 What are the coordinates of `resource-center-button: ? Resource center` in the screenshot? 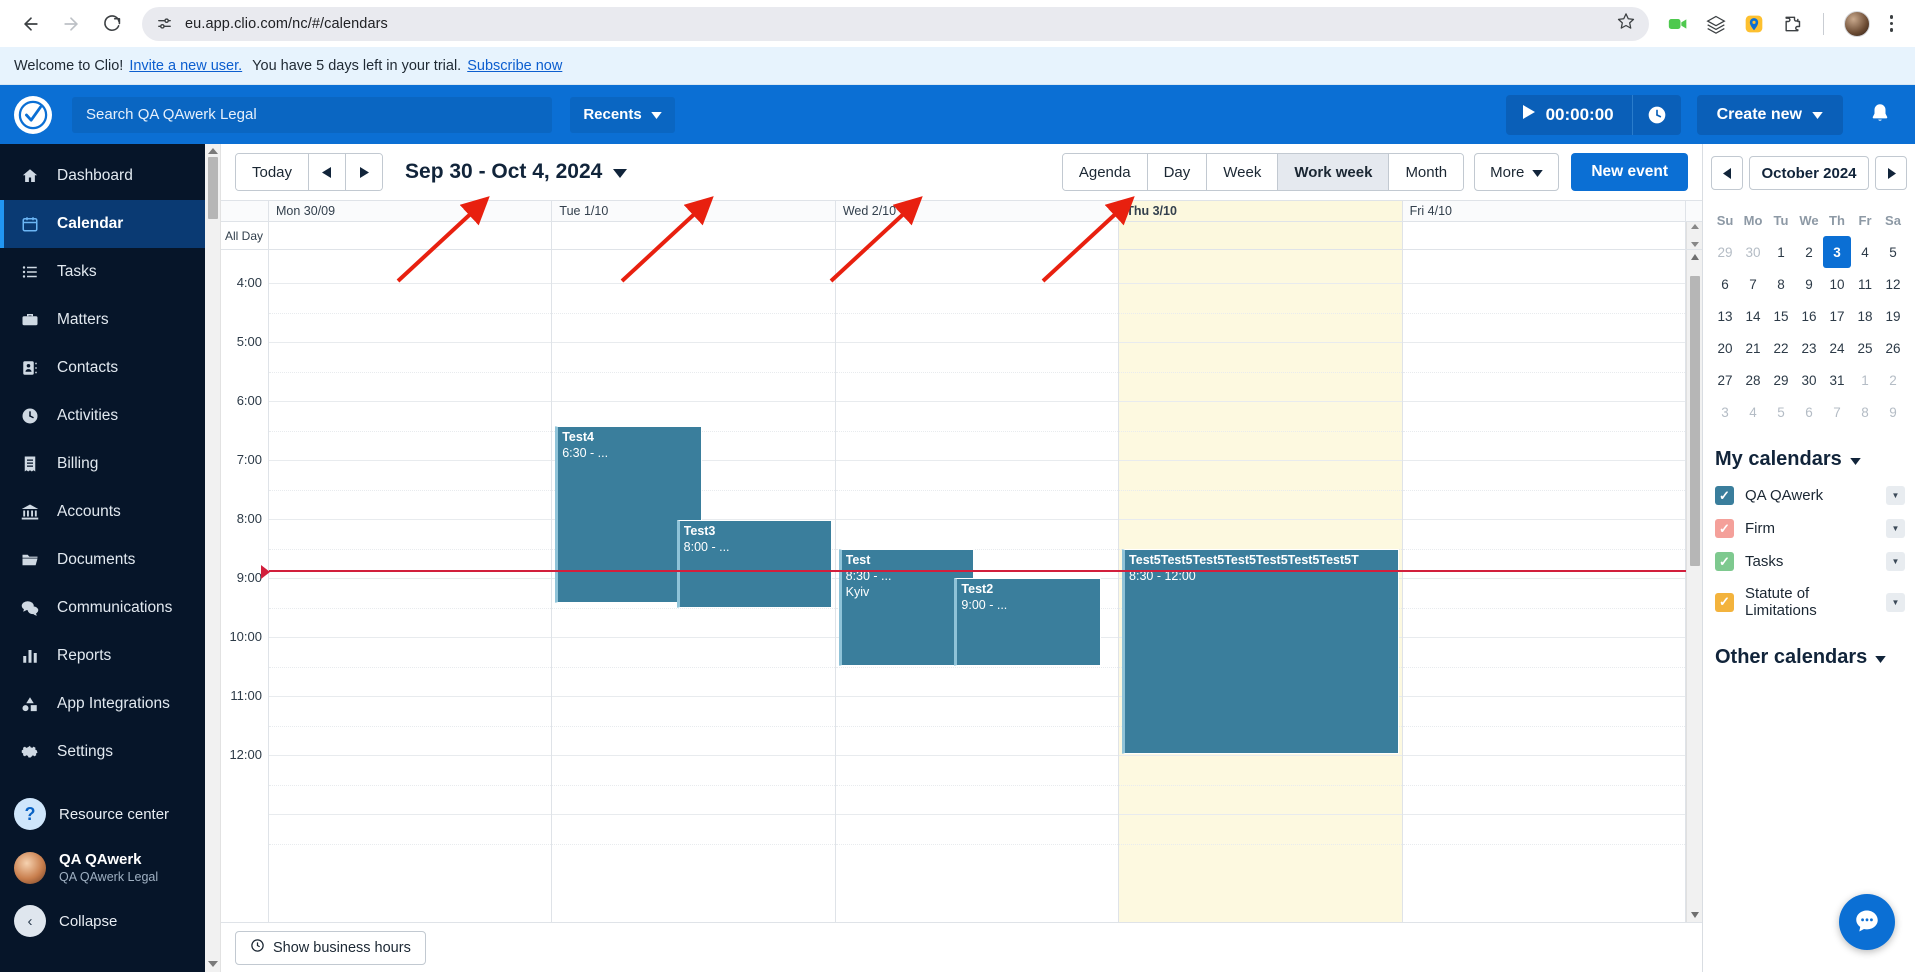 It's located at (102, 814).